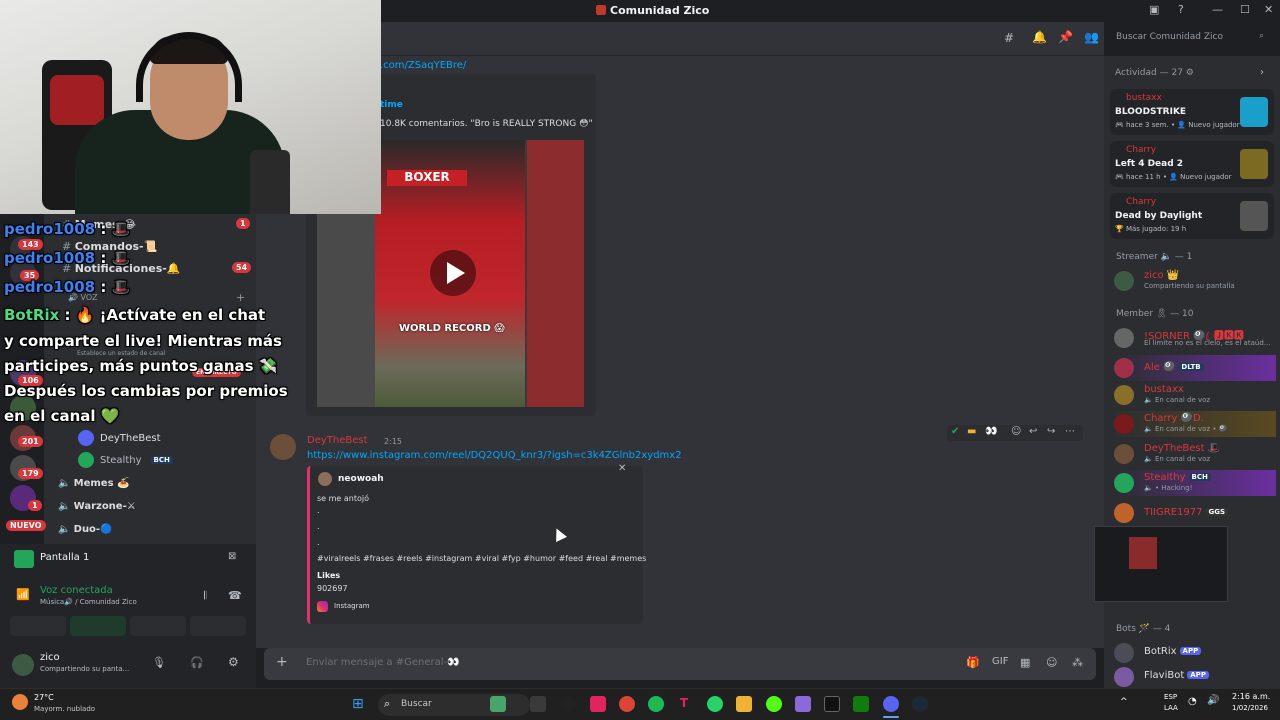  I want to click on member-item: BotRix APP, so click(1195, 653).